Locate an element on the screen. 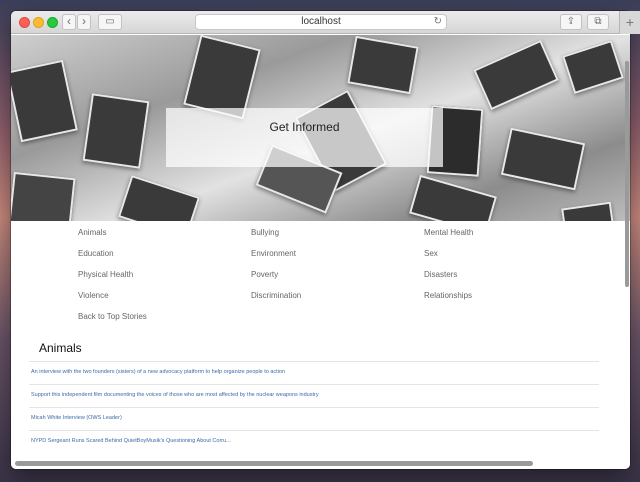 The image size is (640, 482). plus-icon: + is located at coordinates (630, 22).